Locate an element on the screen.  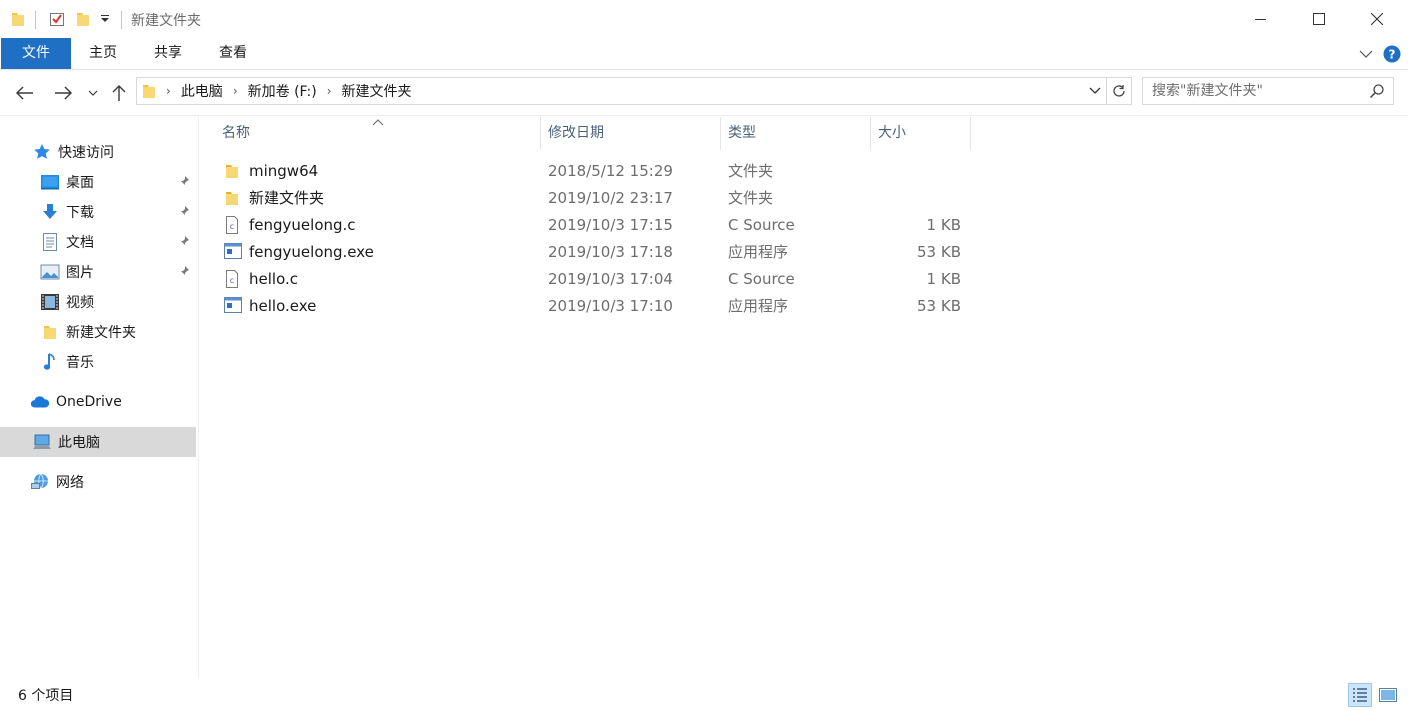
sidebar-item-label: 视频 is located at coordinates (80, 303).